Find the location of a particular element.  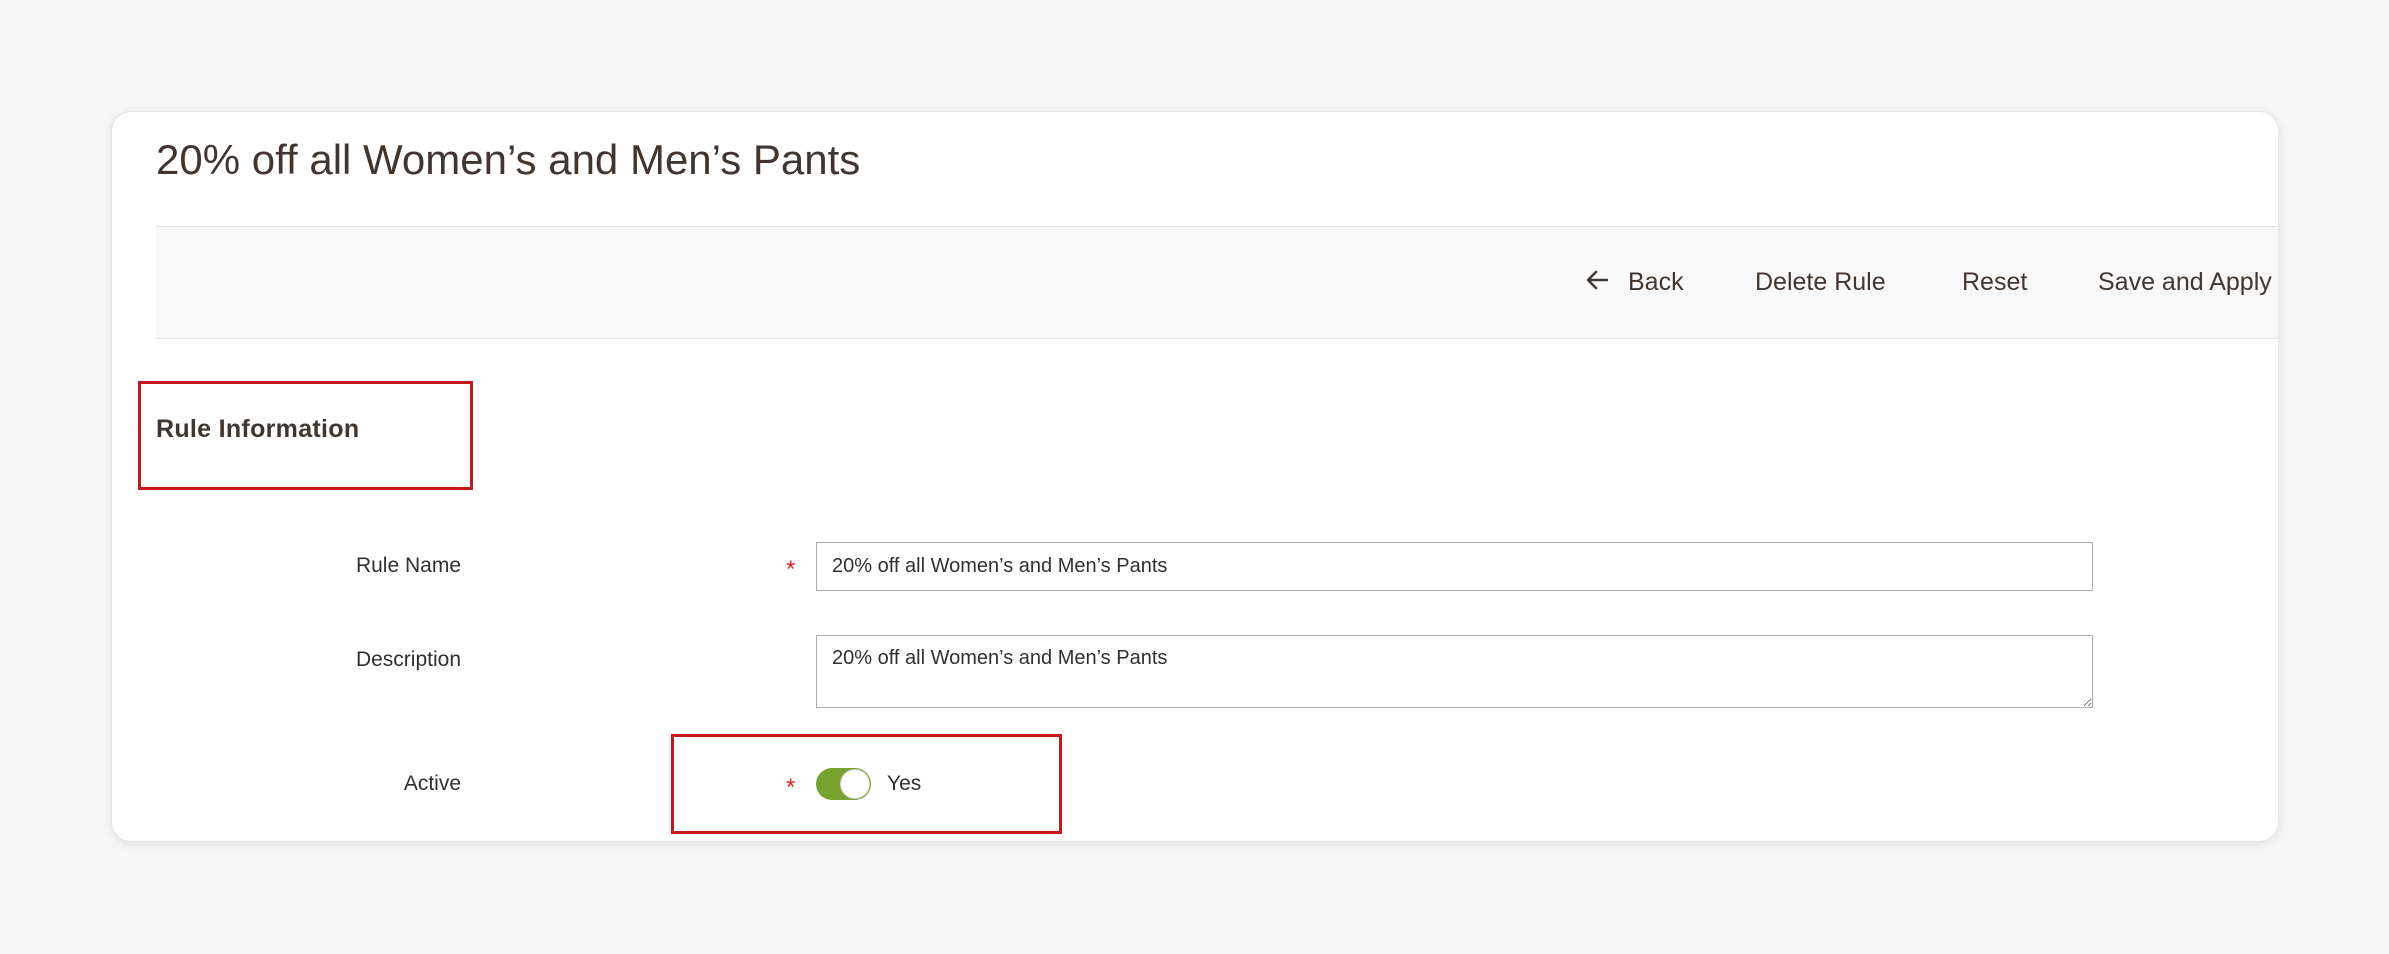

active-label: Active is located at coordinates (432, 783).